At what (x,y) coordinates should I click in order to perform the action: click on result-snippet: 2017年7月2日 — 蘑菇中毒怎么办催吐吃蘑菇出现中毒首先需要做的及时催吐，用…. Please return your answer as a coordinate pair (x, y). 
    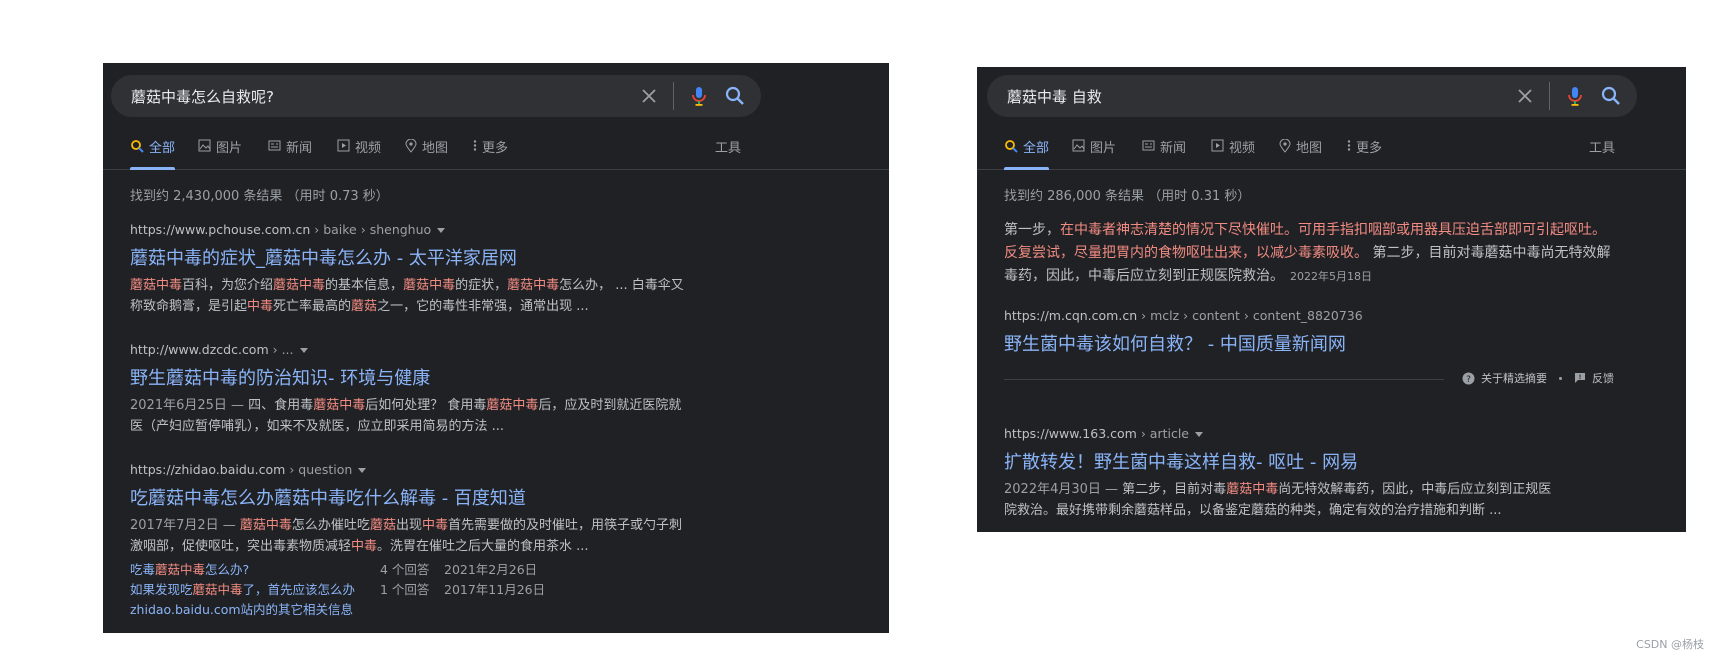
    Looking at the image, I should click on (410, 536).